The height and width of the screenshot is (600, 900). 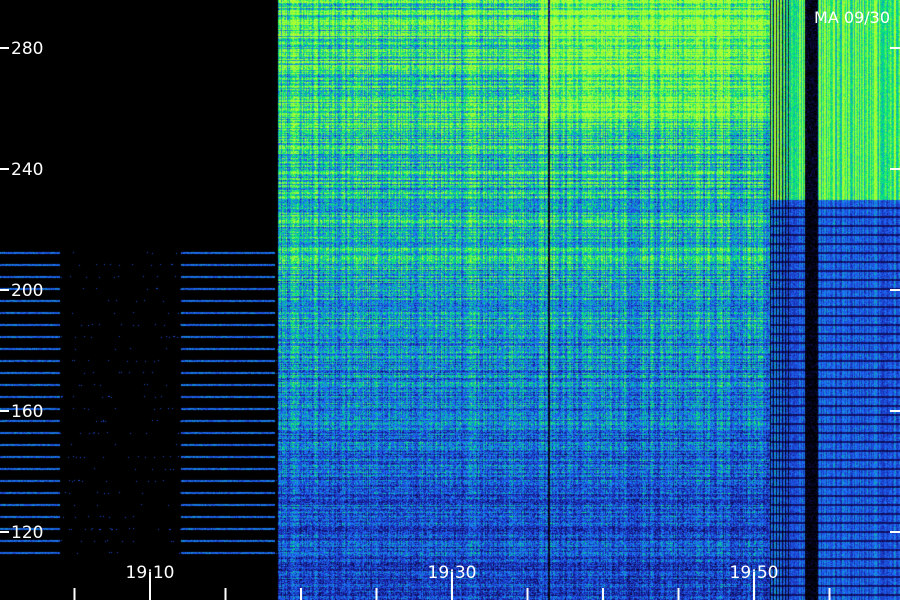 What do you see at coordinates (27, 412) in the screenshot?
I see `y-tick-label: 160` at bounding box center [27, 412].